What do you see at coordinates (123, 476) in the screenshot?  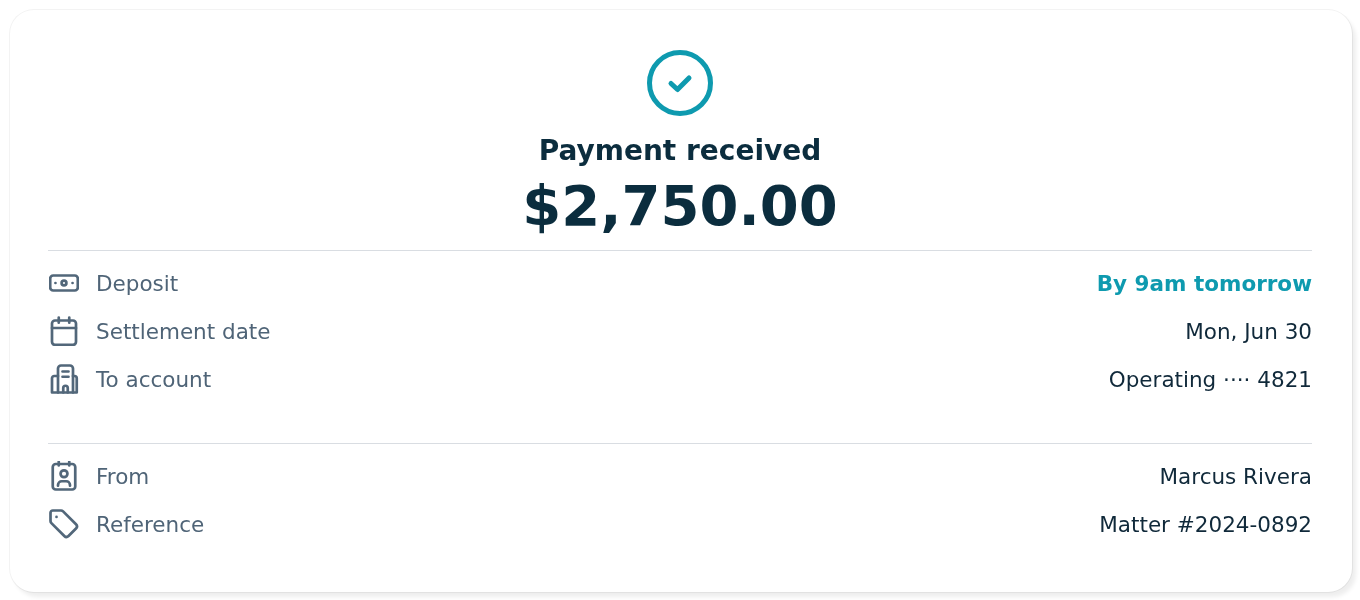 I see `detail-label: From` at bounding box center [123, 476].